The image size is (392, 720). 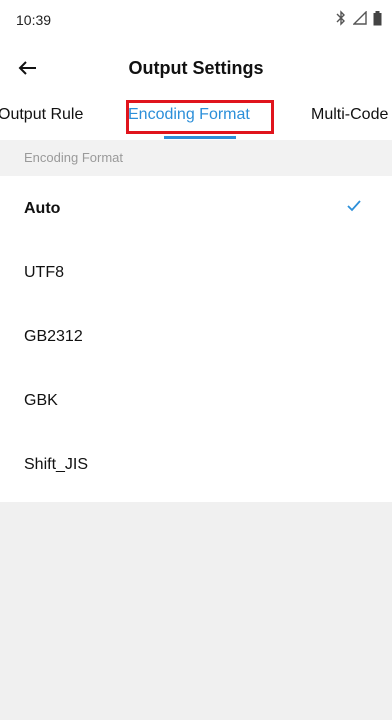 I want to click on option-gbk: GBK, so click(x=196, y=400).